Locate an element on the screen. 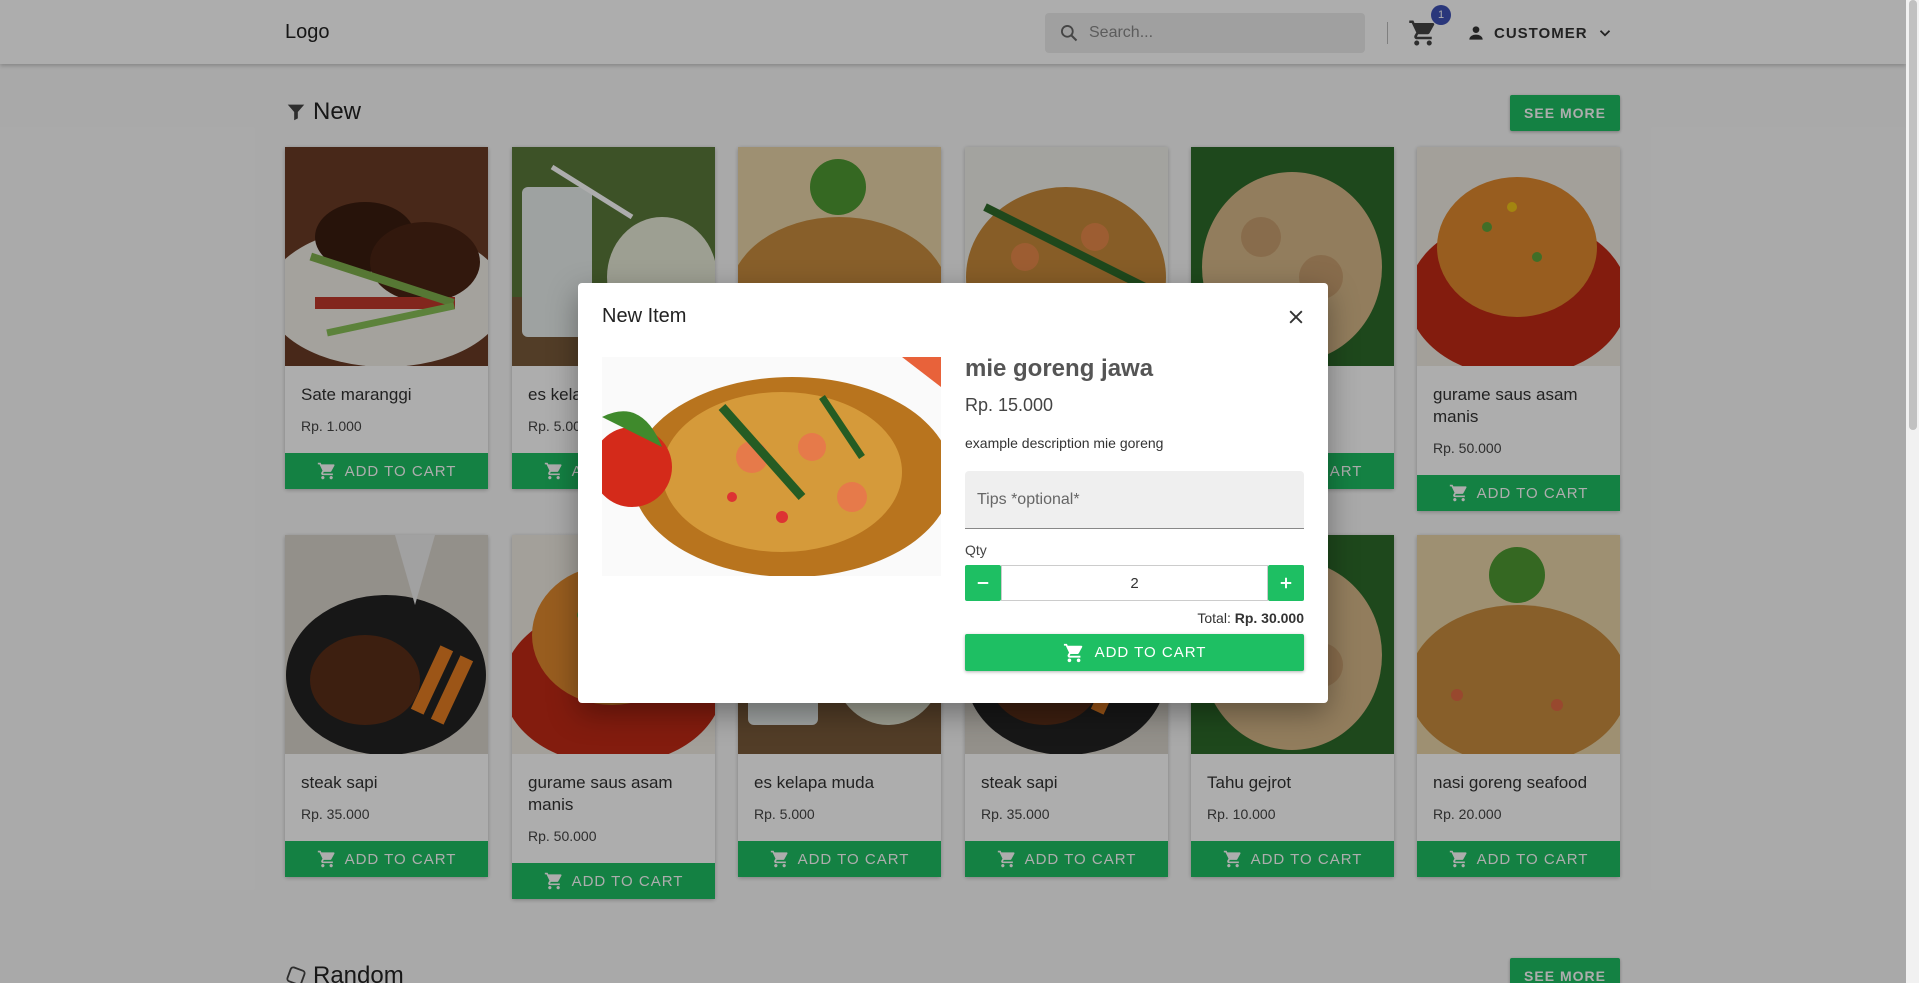 The height and width of the screenshot is (983, 1919). dialog-item-description: example description mie goreng is located at coordinates (1064, 443).